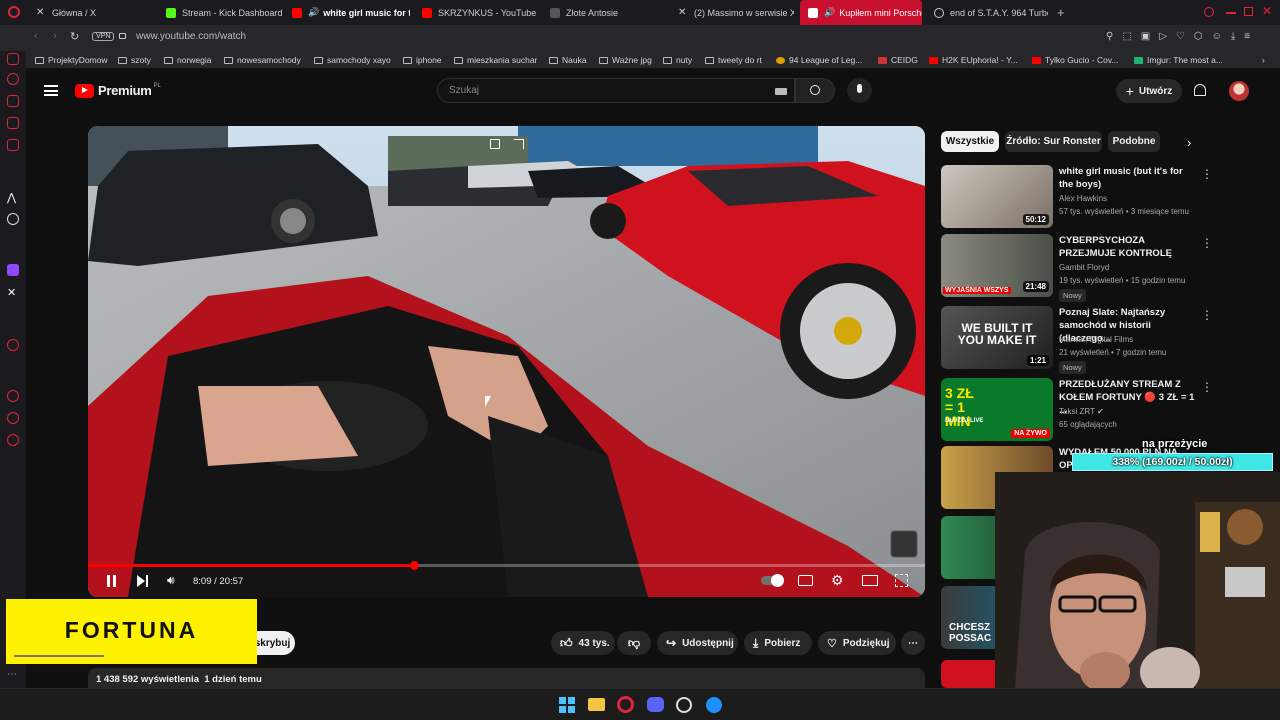 The image size is (1280, 720). What do you see at coordinates (861, 12) in the screenshot?
I see `tab-kupilem-mini-porsche: 🔊 Kupiłem mini Porsche` at bounding box center [861, 12].